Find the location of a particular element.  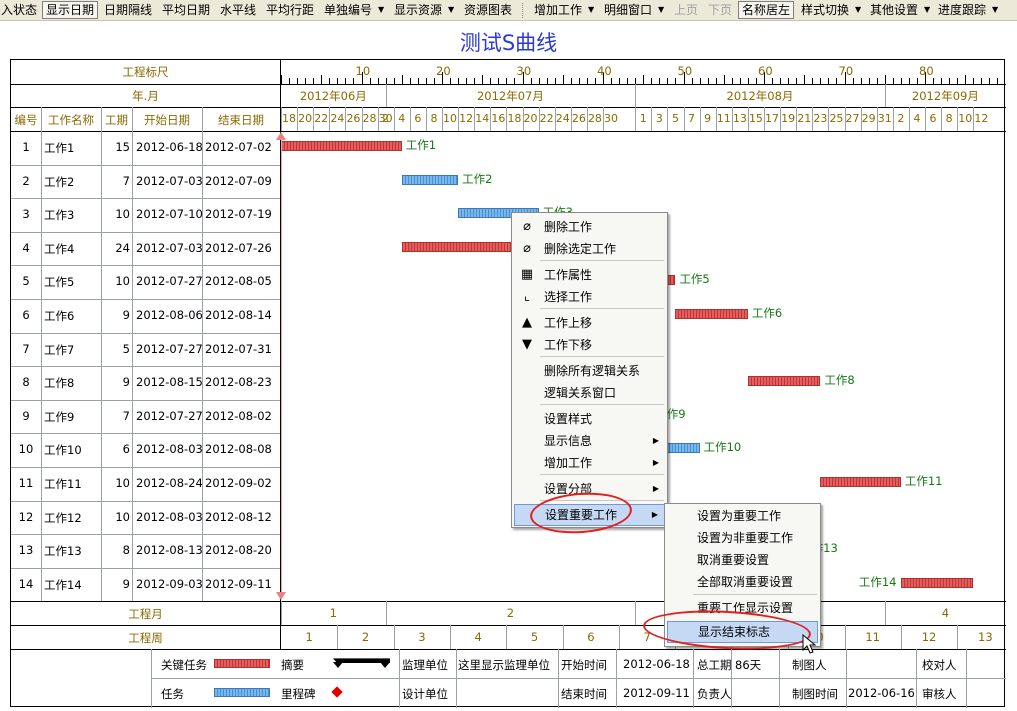

task-name: 工作2 is located at coordinates (72, 182).